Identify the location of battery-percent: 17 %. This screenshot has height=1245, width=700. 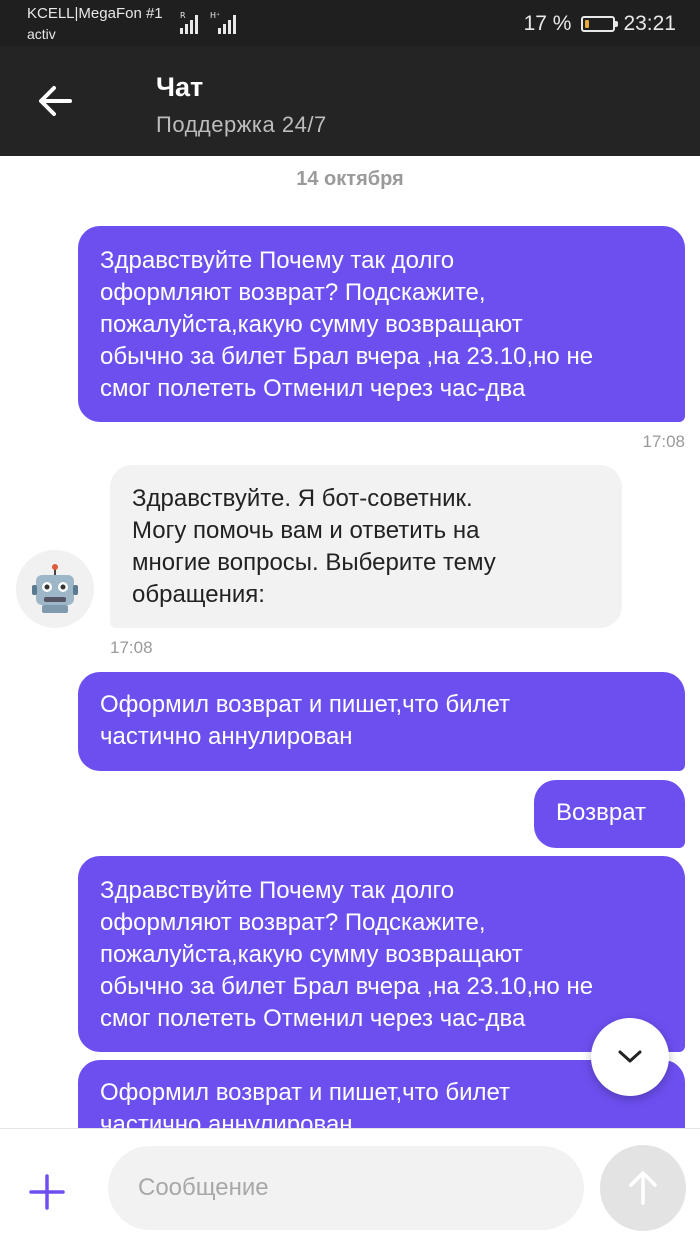
(547, 23).